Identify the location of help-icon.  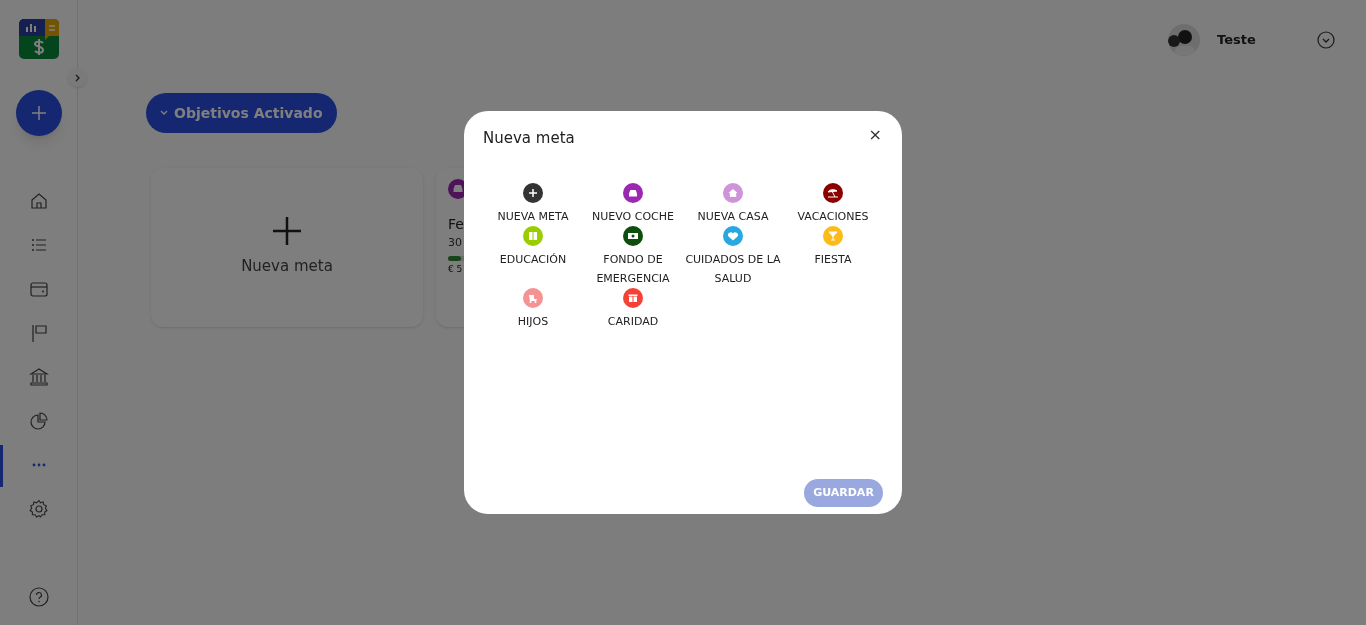
(38, 597).